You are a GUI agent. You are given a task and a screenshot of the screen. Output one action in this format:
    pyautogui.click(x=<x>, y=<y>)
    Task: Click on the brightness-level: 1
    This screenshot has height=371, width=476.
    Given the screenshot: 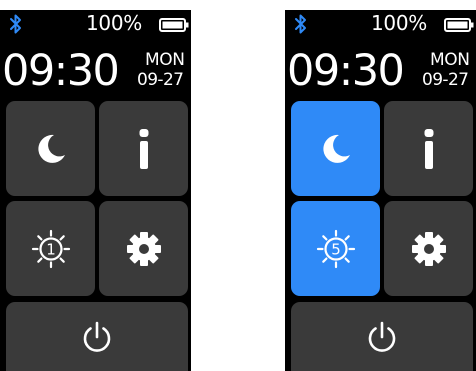 What is the action you would take?
    pyautogui.click(x=51, y=249)
    